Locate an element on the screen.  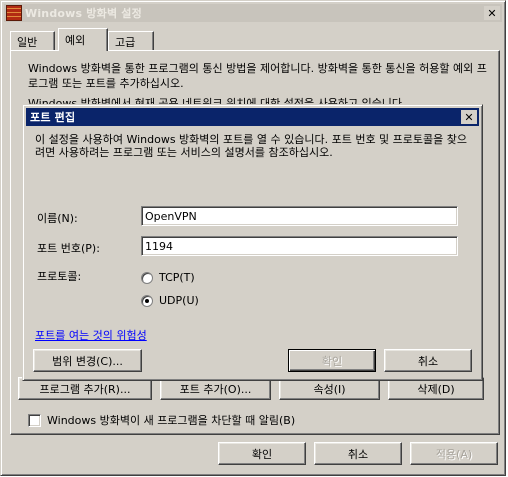
main-titlebar: Windows 방화벽 설정 ✕ is located at coordinates (253, 13).